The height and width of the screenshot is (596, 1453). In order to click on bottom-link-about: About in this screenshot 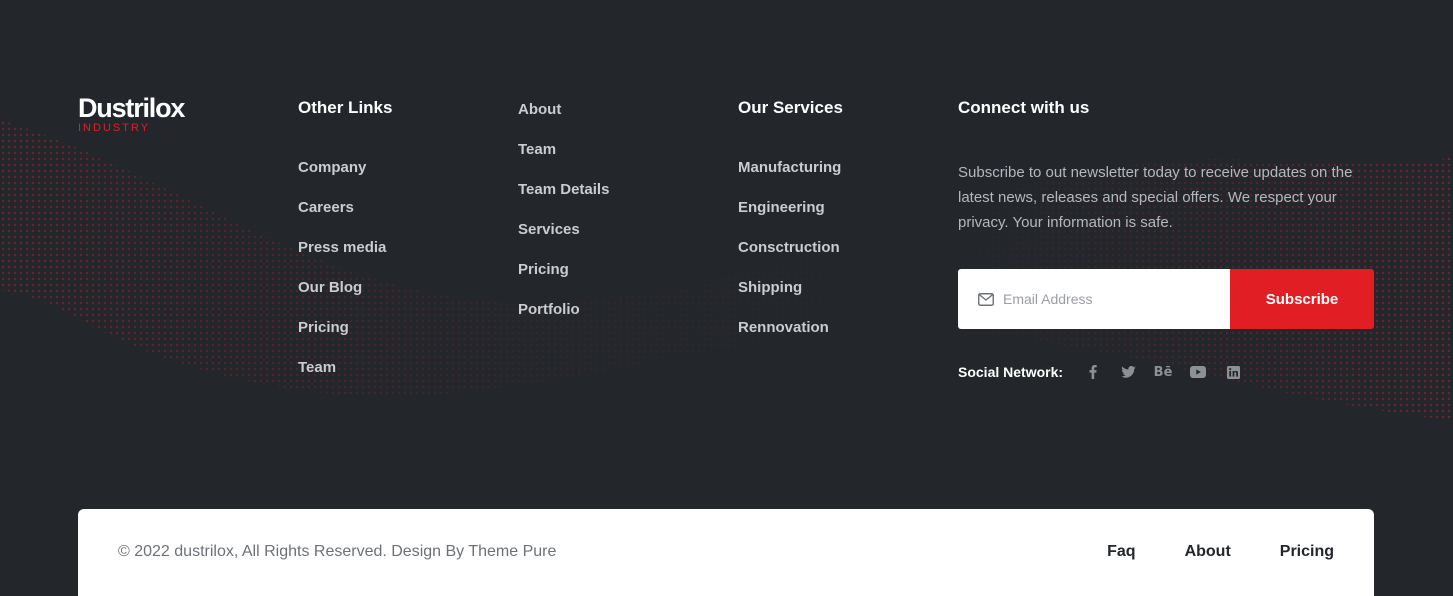, I will do `click(1208, 552)`.